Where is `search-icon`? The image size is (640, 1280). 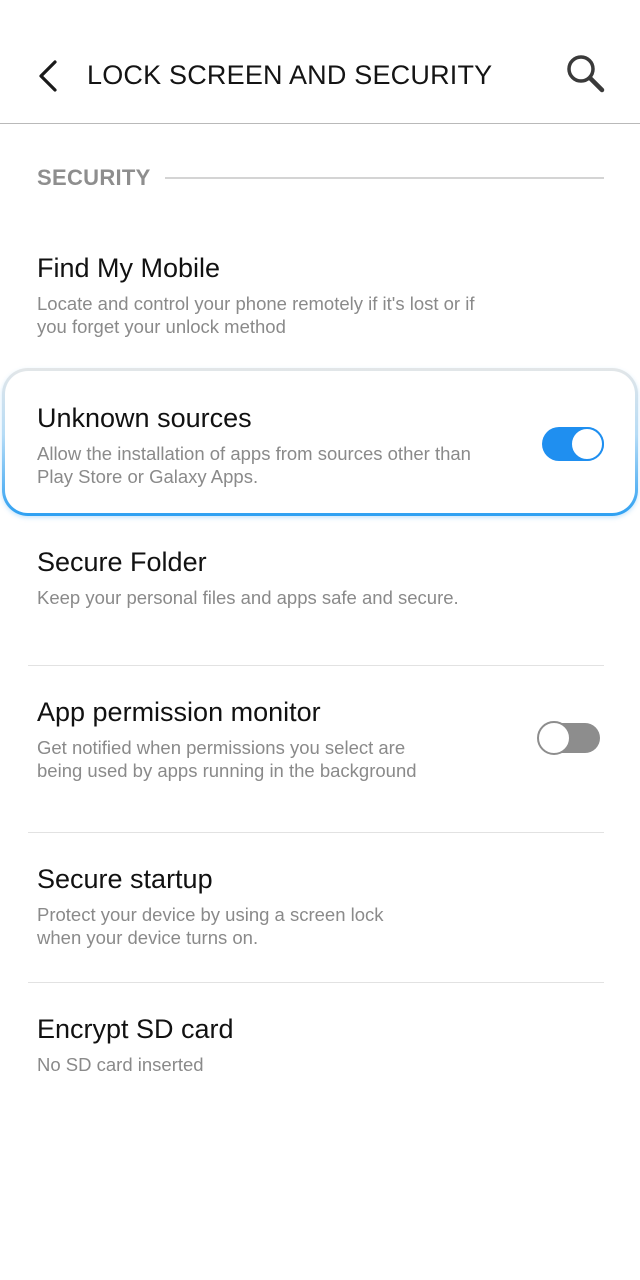
search-icon is located at coordinates (586, 74).